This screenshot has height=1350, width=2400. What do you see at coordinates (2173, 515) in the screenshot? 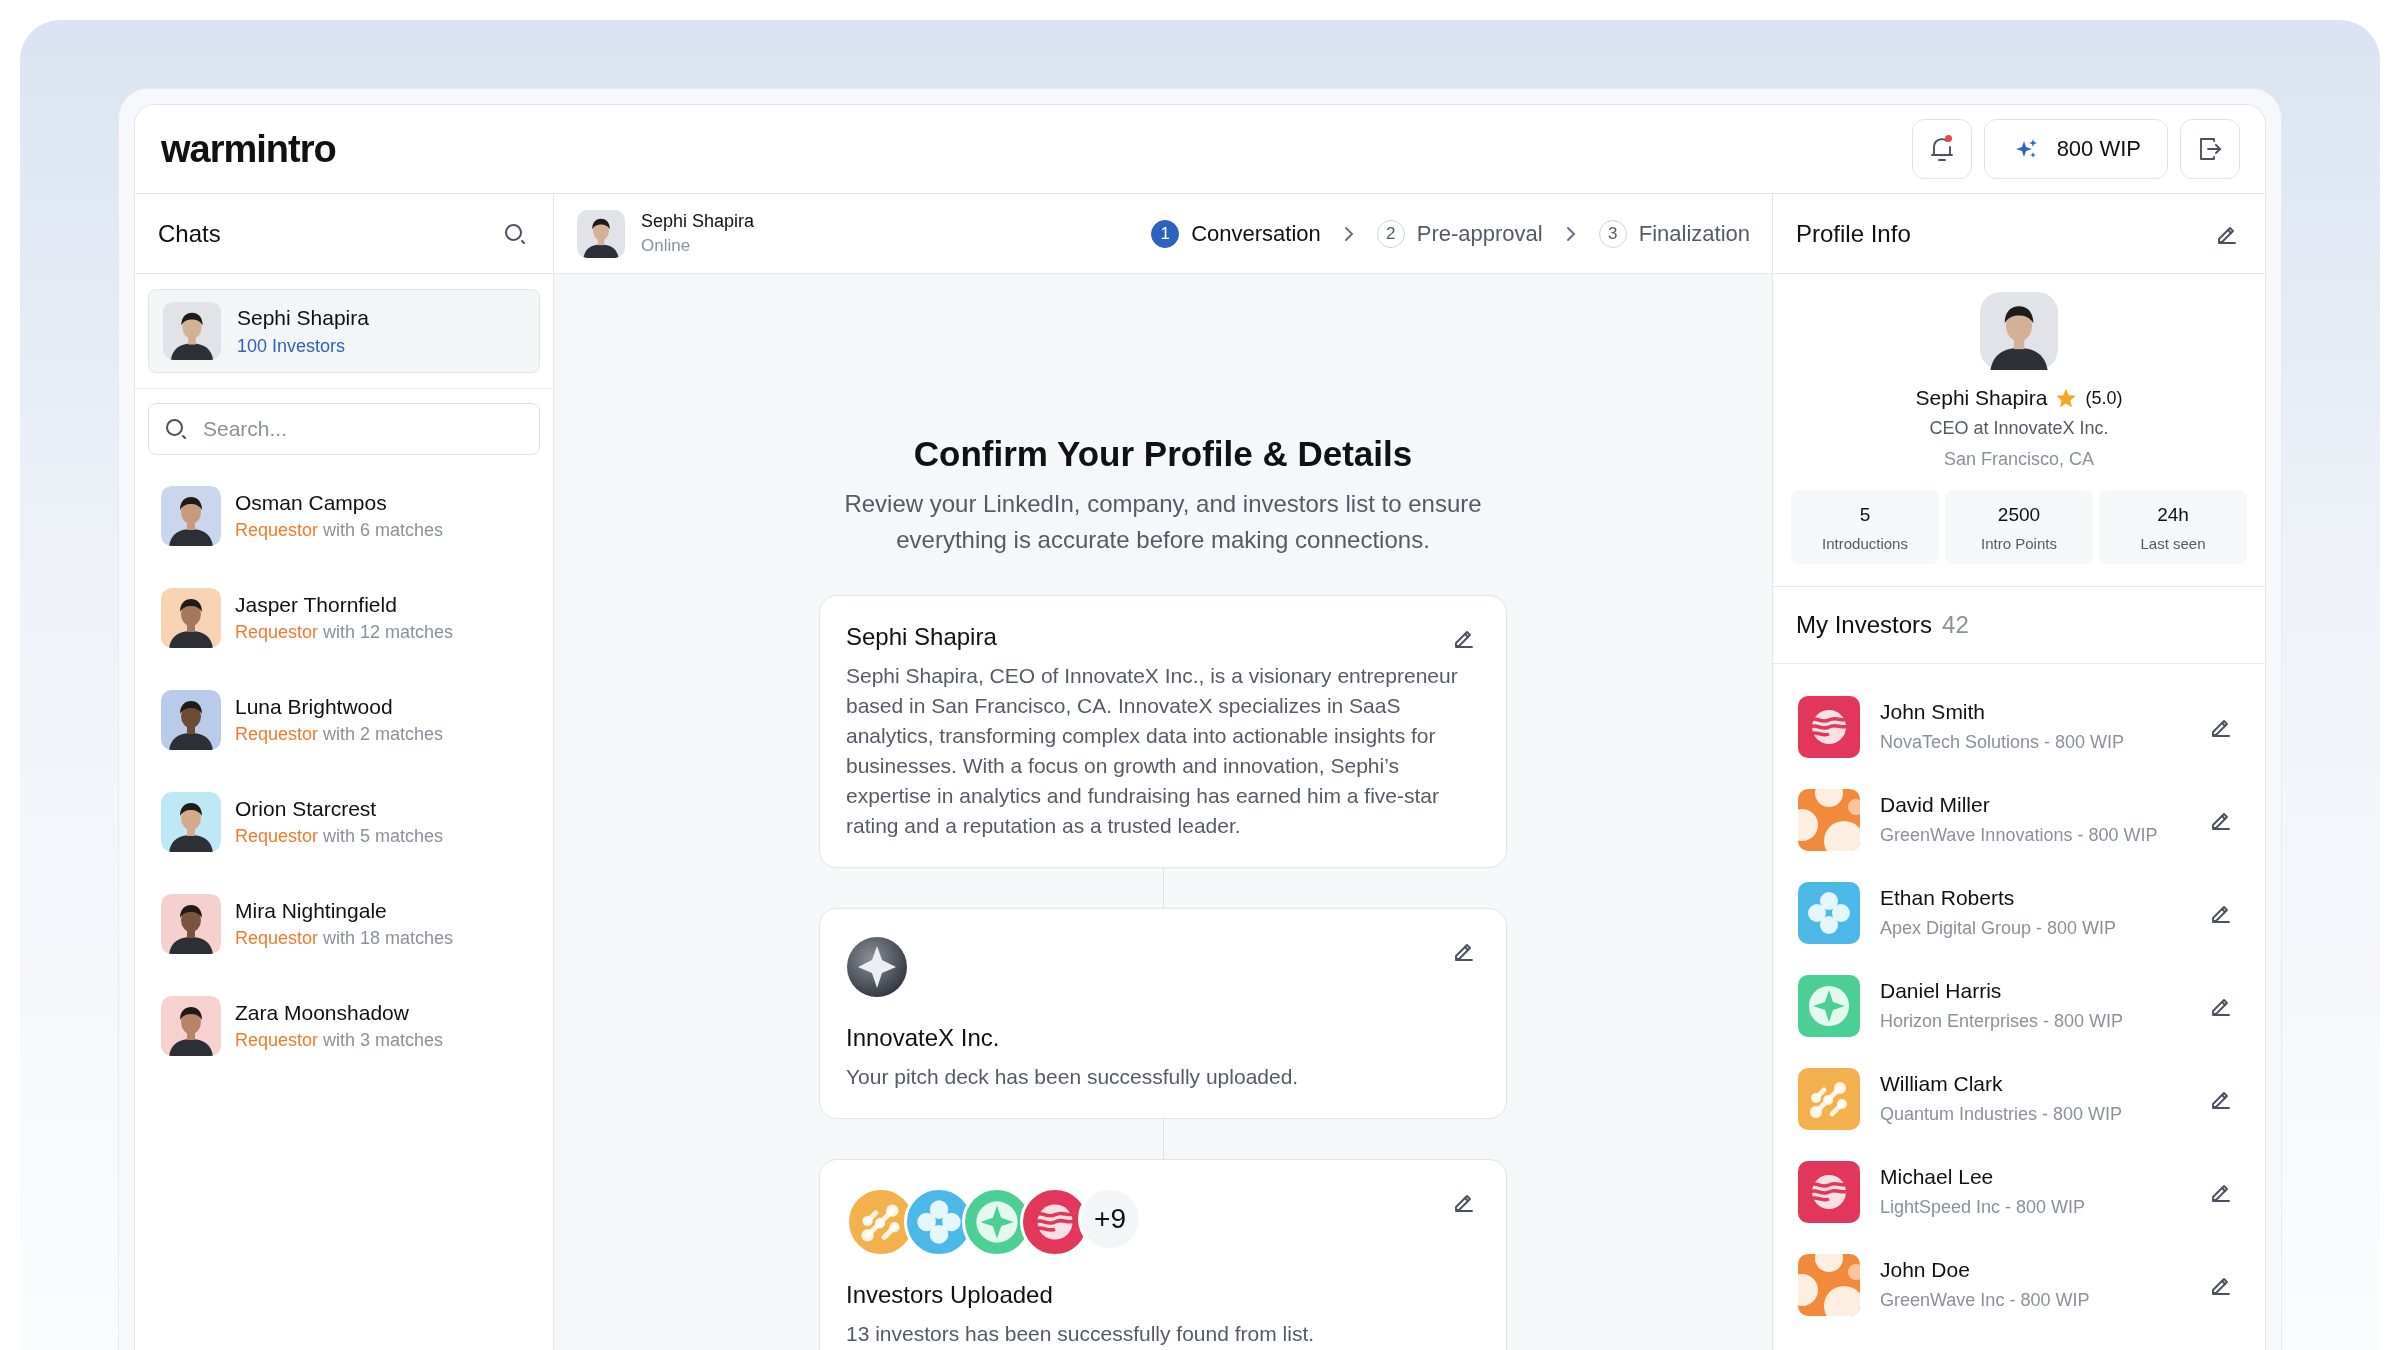
I see `stat-value: 24h` at bounding box center [2173, 515].